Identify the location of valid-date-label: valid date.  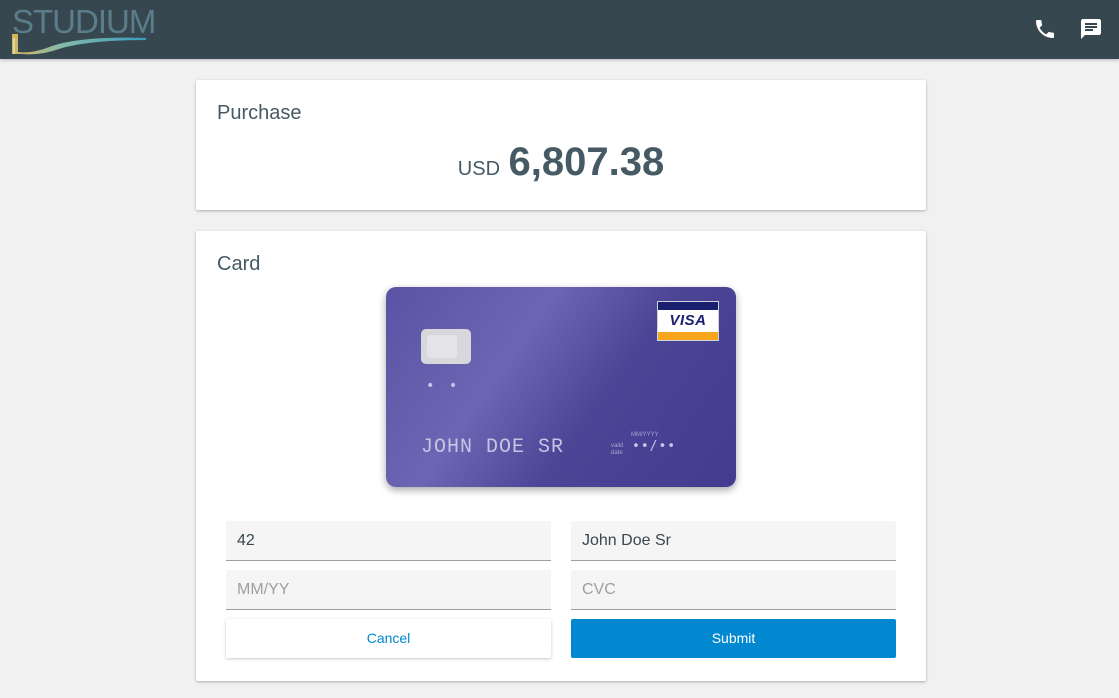
(617, 450).